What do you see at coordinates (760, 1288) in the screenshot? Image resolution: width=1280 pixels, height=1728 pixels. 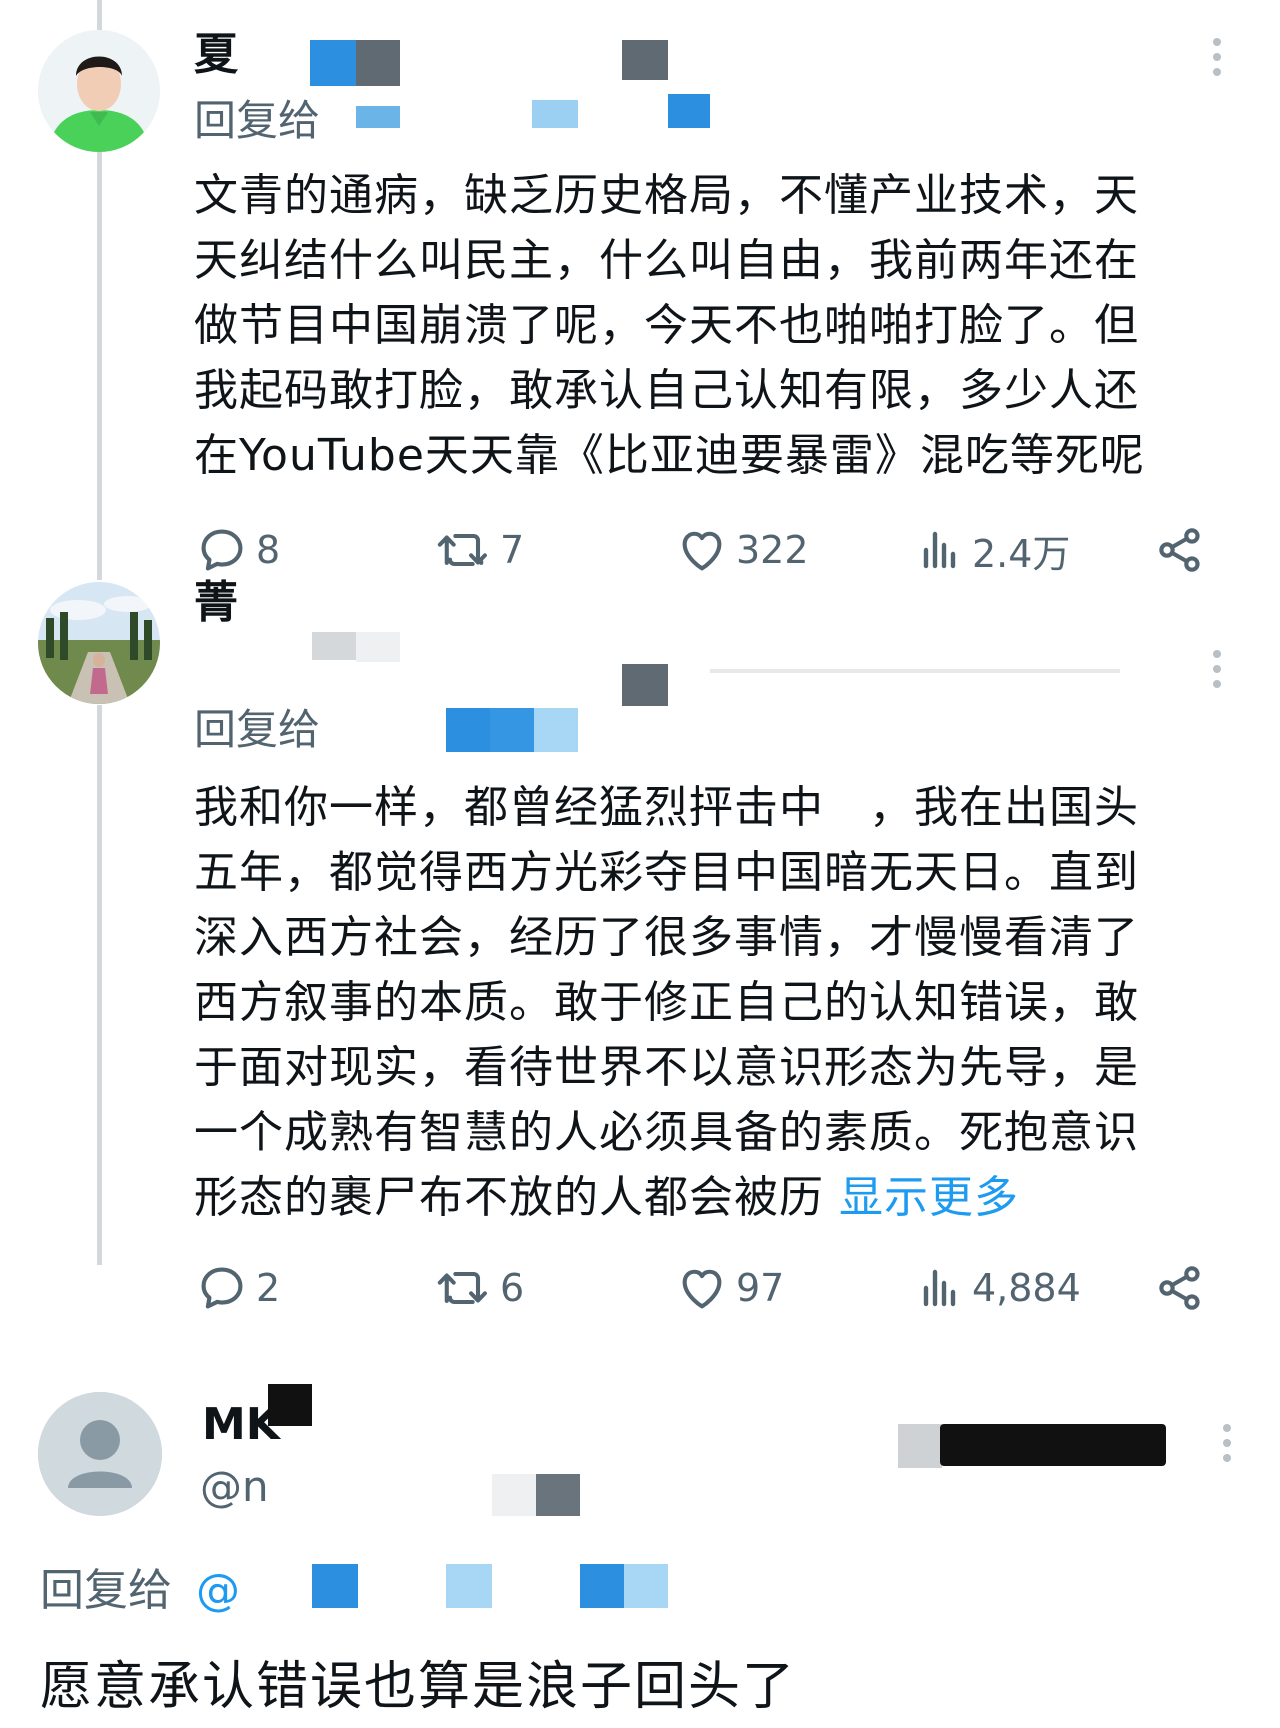 I see `like-count: 97` at bounding box center [760, 1288].